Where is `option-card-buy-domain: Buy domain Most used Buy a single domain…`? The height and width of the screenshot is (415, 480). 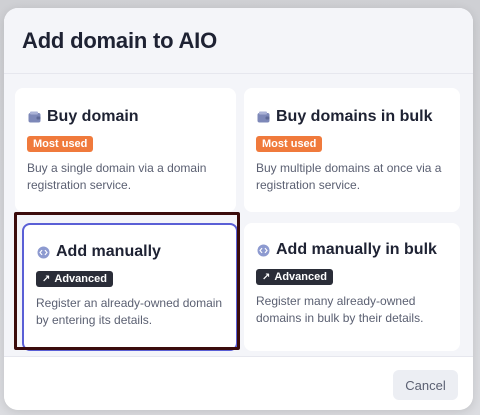
option-card-buy-domain: Buy domain Most used Buy a single domain… is located at coordinates (125, 150).